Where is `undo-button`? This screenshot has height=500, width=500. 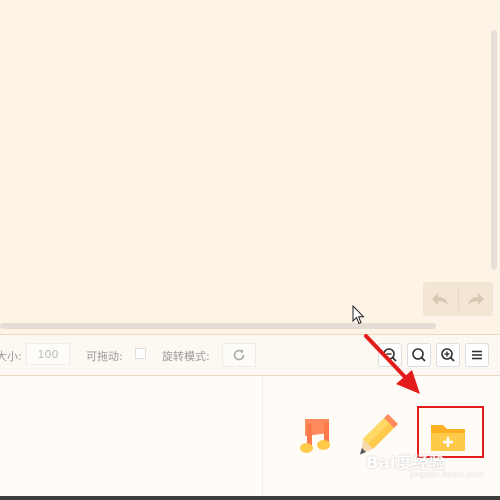
undo-button is located at coordinates (440, 299).